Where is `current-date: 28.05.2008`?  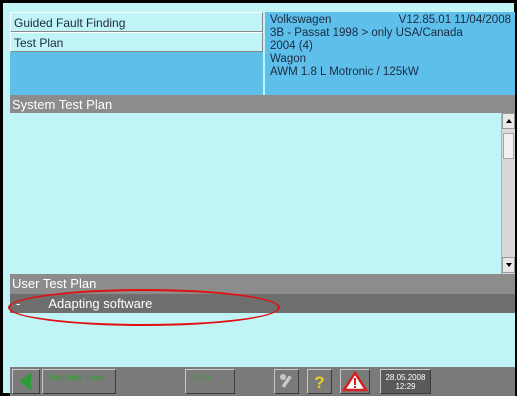 current-date: 28.05.2008 is located at coordinates (405, 377).